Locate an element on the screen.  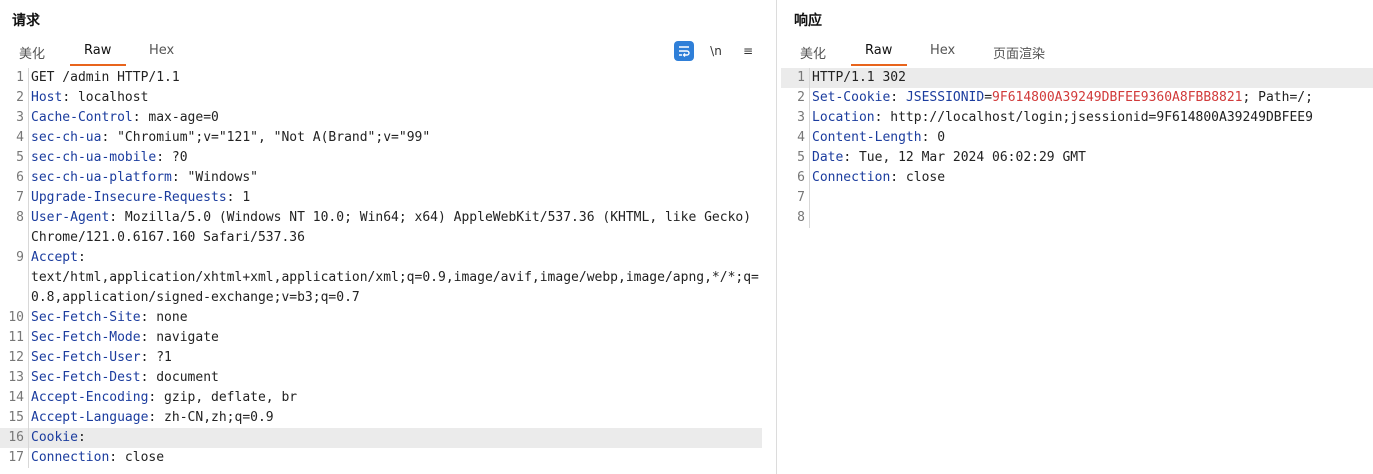
code-line: 16 Cookie: is located at coordinates (381, 438).